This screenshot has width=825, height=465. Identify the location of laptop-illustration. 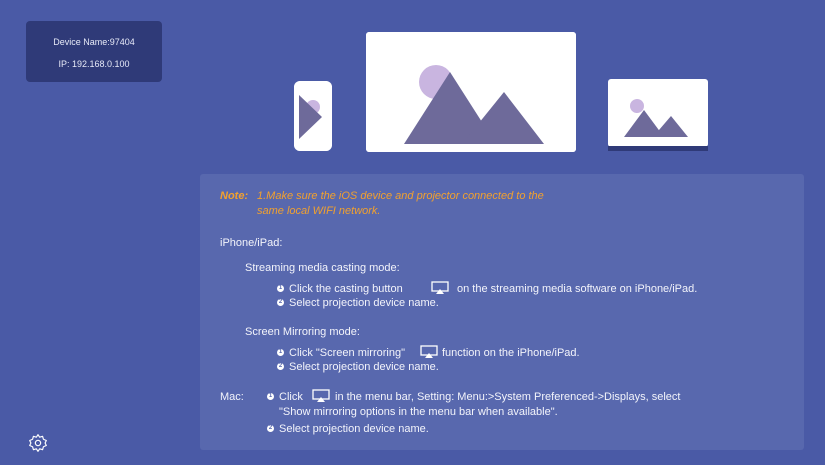
(658, 115).